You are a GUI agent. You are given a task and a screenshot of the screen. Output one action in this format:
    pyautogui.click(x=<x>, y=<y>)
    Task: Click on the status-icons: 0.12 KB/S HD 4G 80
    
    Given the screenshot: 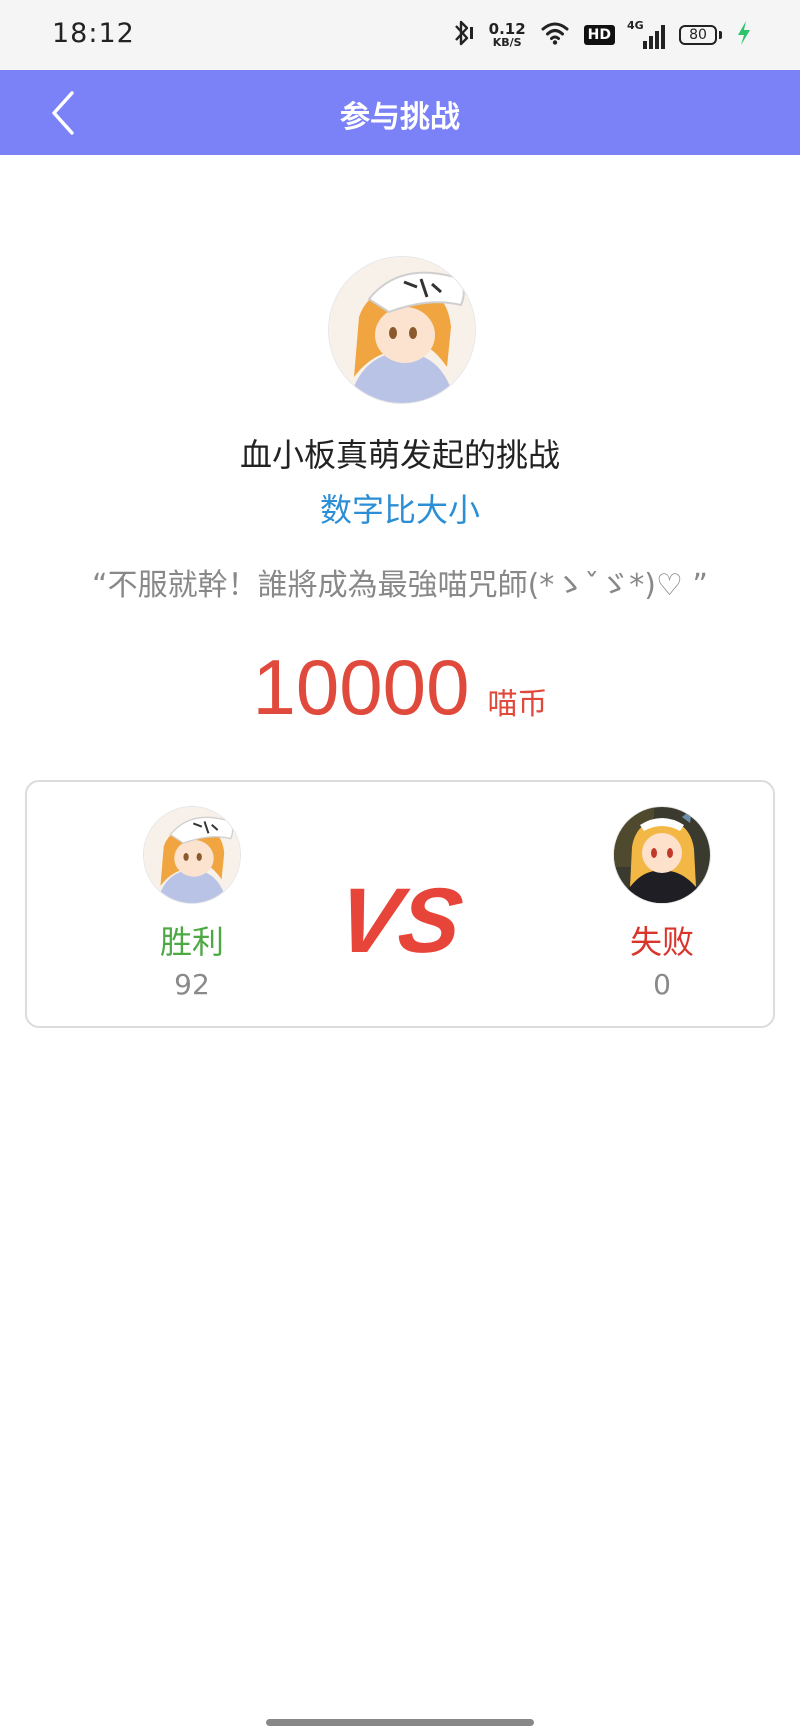 What is the action you would take?
    pyautogui.click(x=600, y=35)
    